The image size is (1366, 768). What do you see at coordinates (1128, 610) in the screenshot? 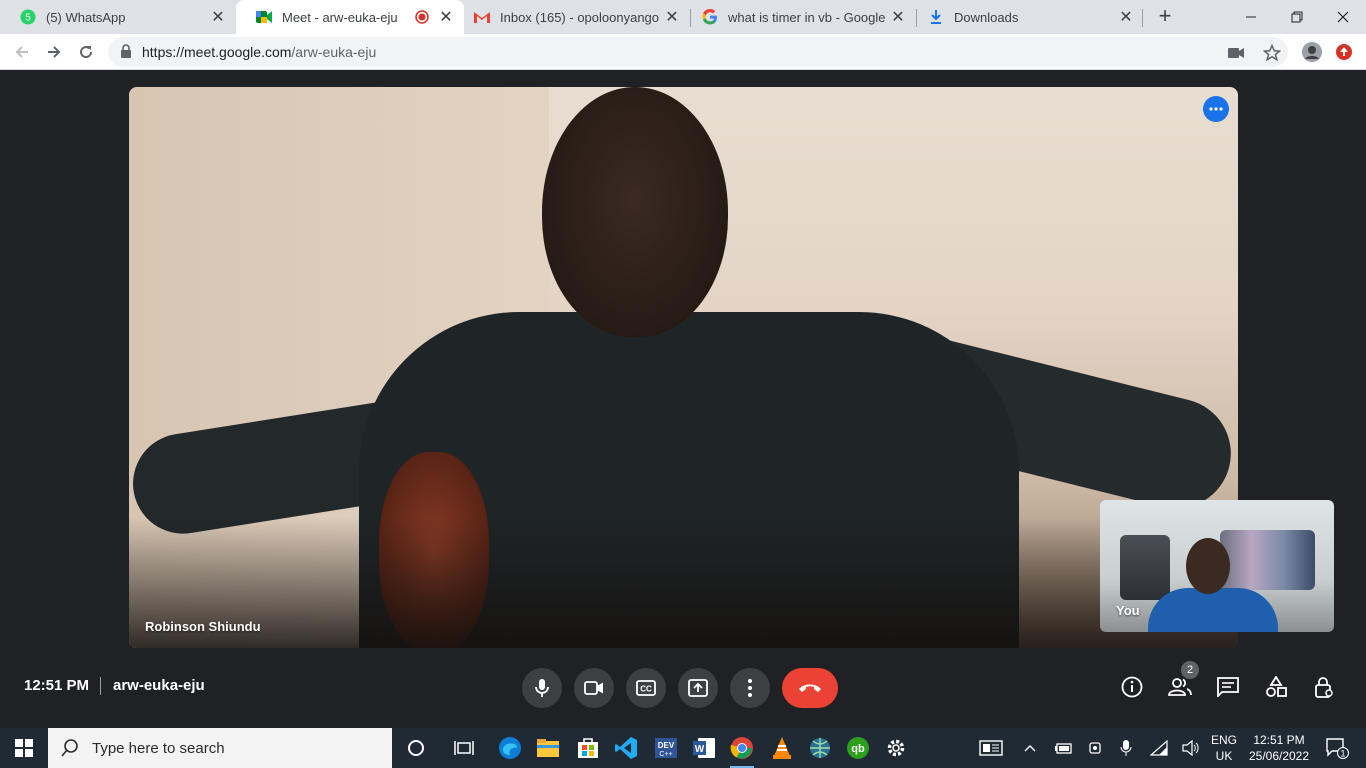
I see `self-view-label: You` at bounding box center [1128, 610].